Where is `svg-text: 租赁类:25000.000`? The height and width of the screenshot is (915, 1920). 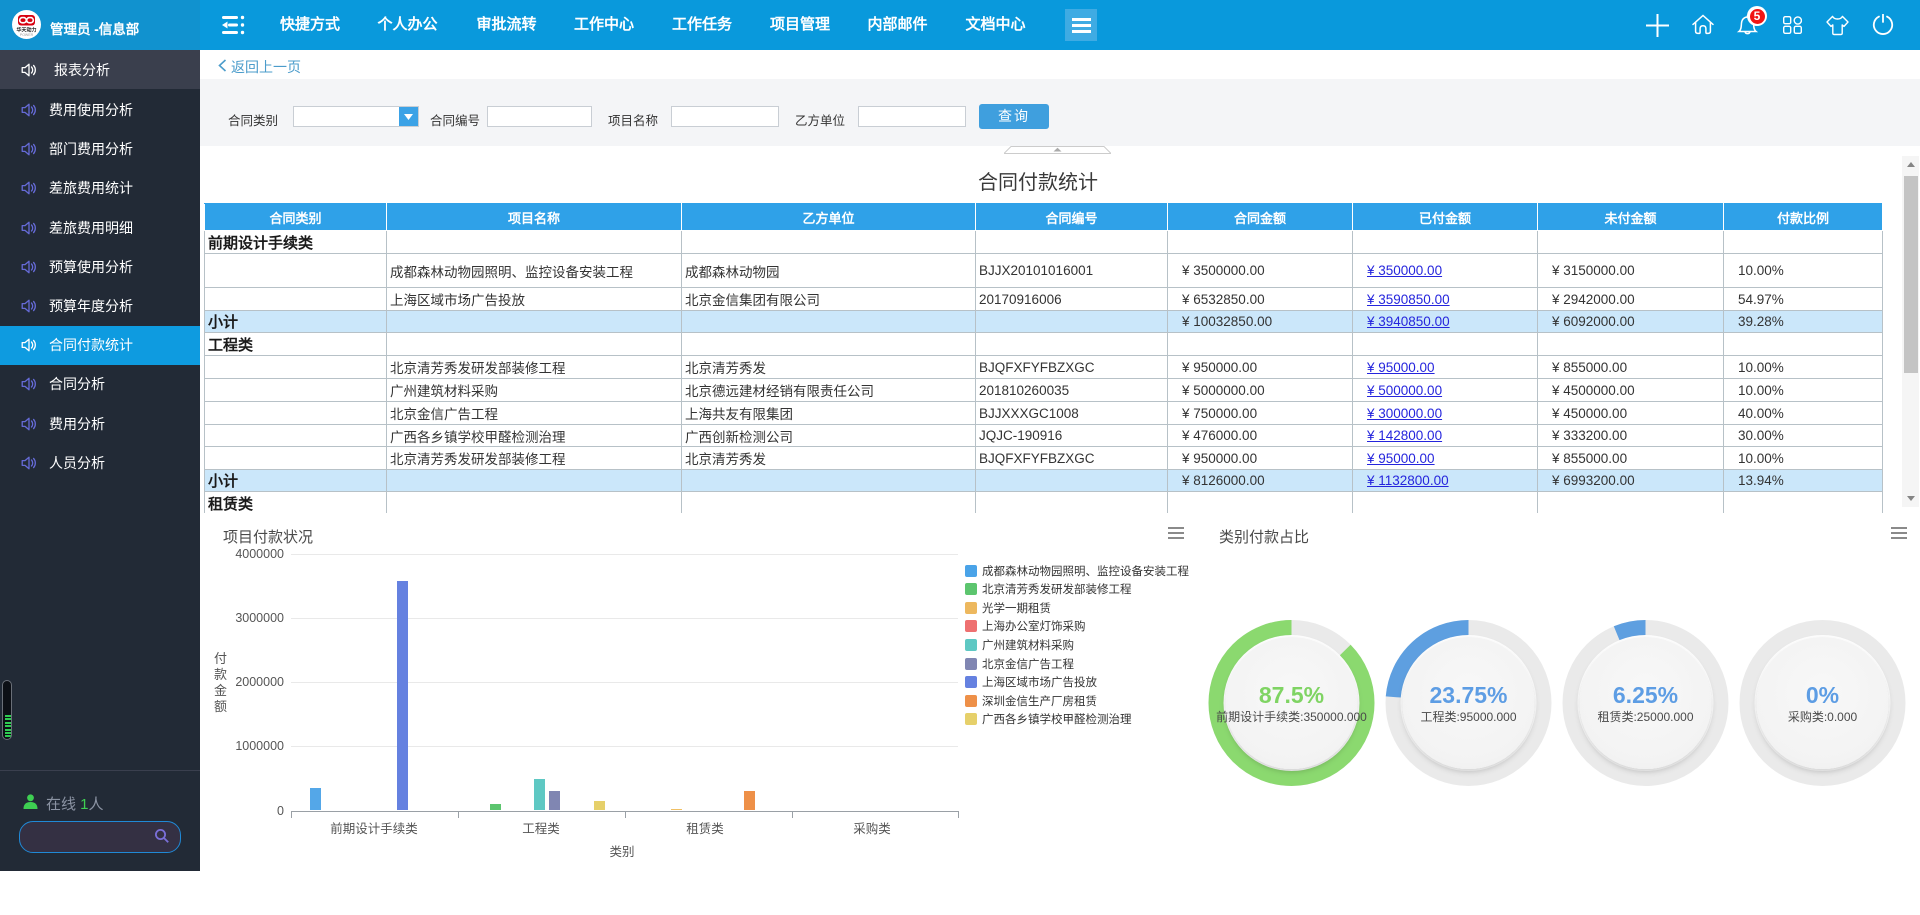 svg-text: 租赁类:25000.000 is located at coordinates (1645, 717).